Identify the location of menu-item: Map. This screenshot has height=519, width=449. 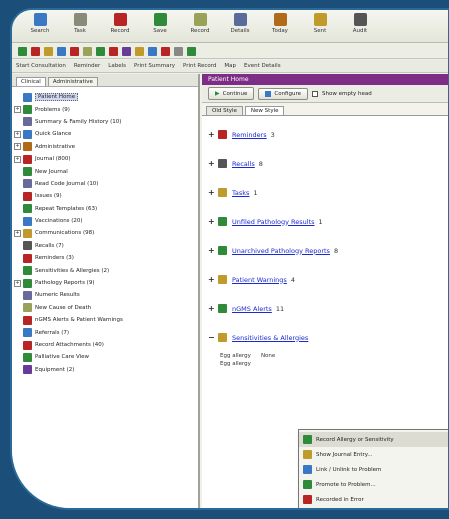
(230, 66).